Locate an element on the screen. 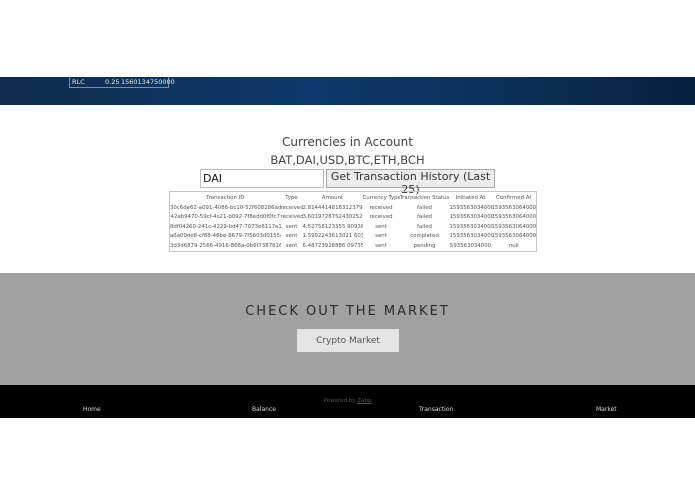 The width and height of the screenshot is (695, 494). cell-amount: 4.52758123355 90938 is located at coordinates (332, 226).